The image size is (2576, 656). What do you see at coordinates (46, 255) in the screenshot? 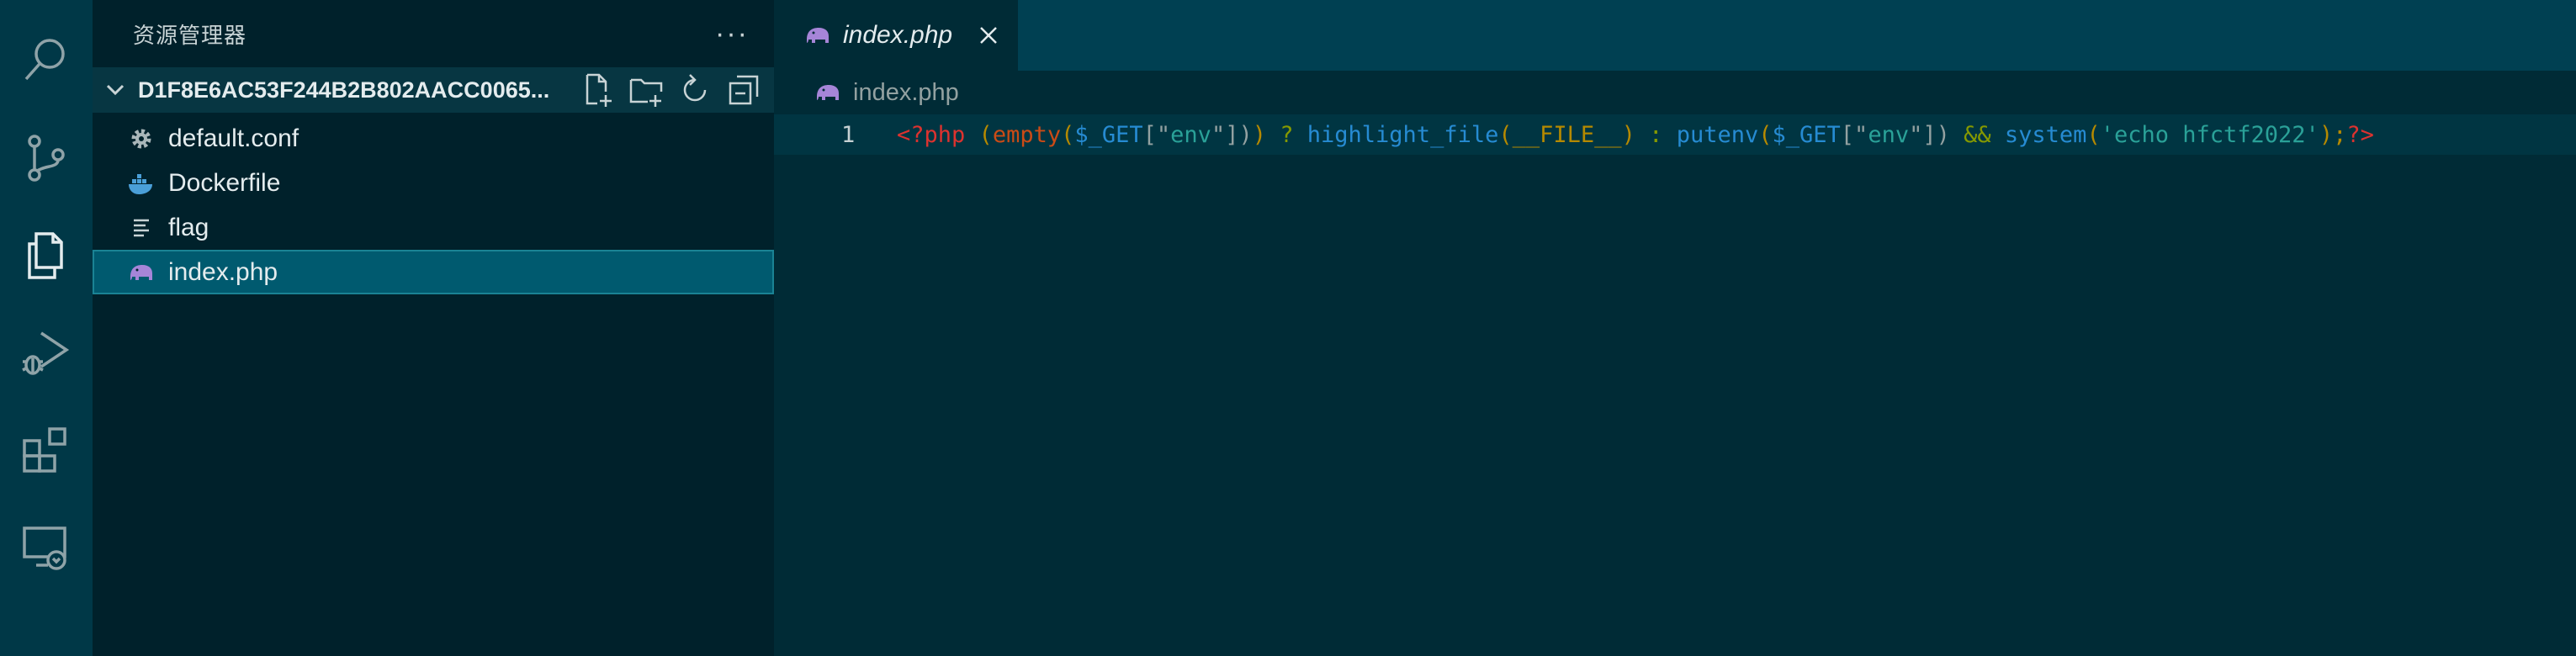
I see `explorer-icon` at bounding box center [46, 255].